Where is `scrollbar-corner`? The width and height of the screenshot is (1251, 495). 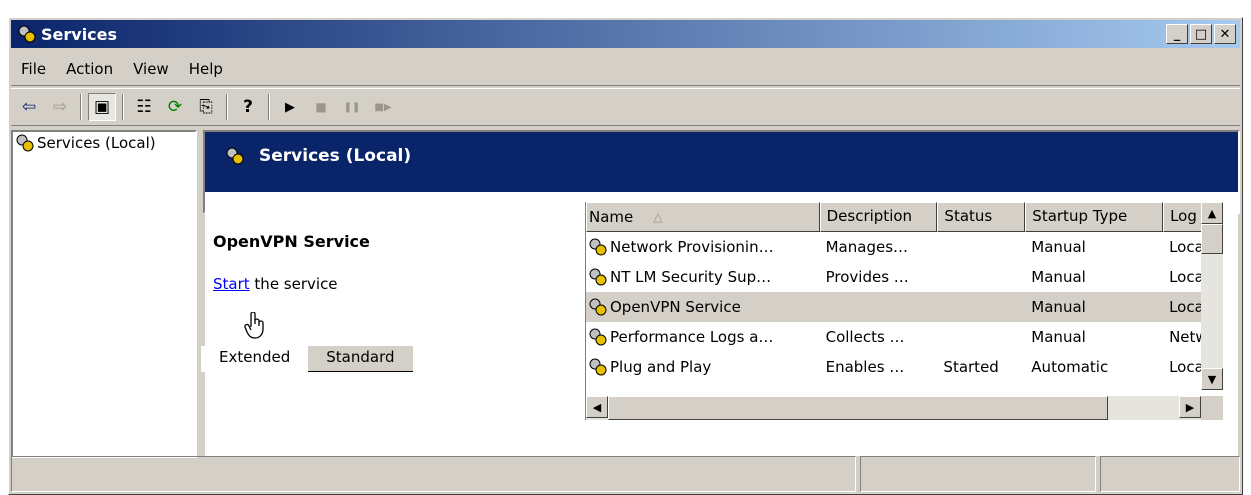
scrollbar-corner is located at coordinates (1212, 408).